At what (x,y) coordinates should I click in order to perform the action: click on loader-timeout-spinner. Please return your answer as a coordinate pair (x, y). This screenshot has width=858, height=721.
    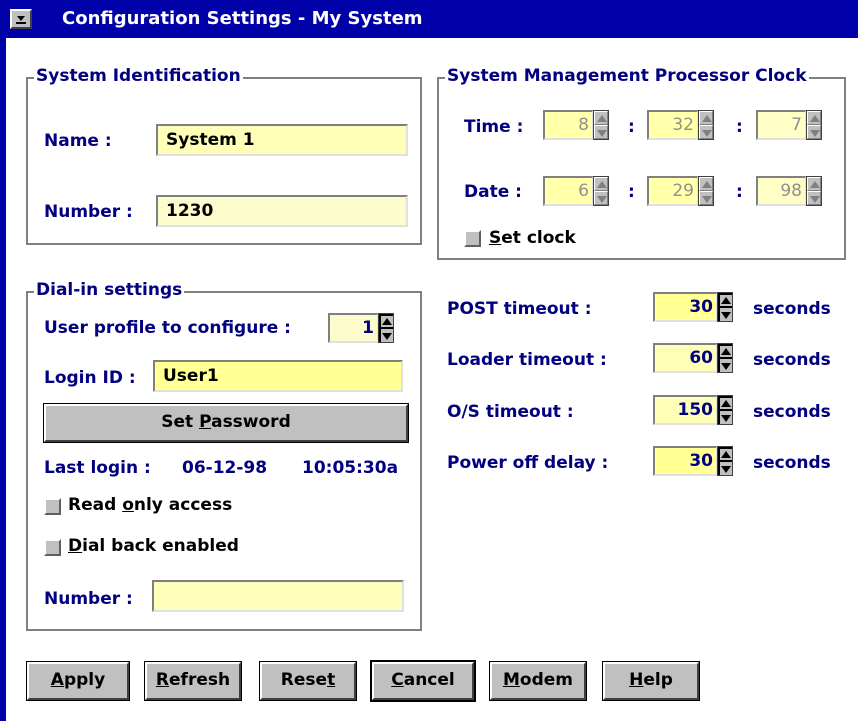
    Looking at the image, I should click on (725, 358).